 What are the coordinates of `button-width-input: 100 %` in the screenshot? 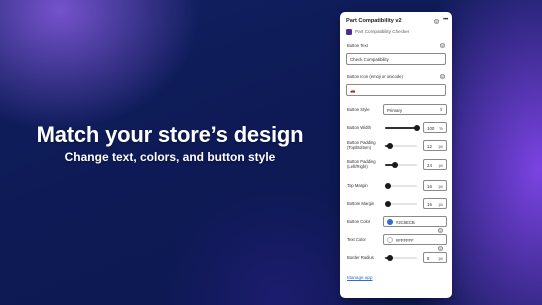 It's located at (435, 127).